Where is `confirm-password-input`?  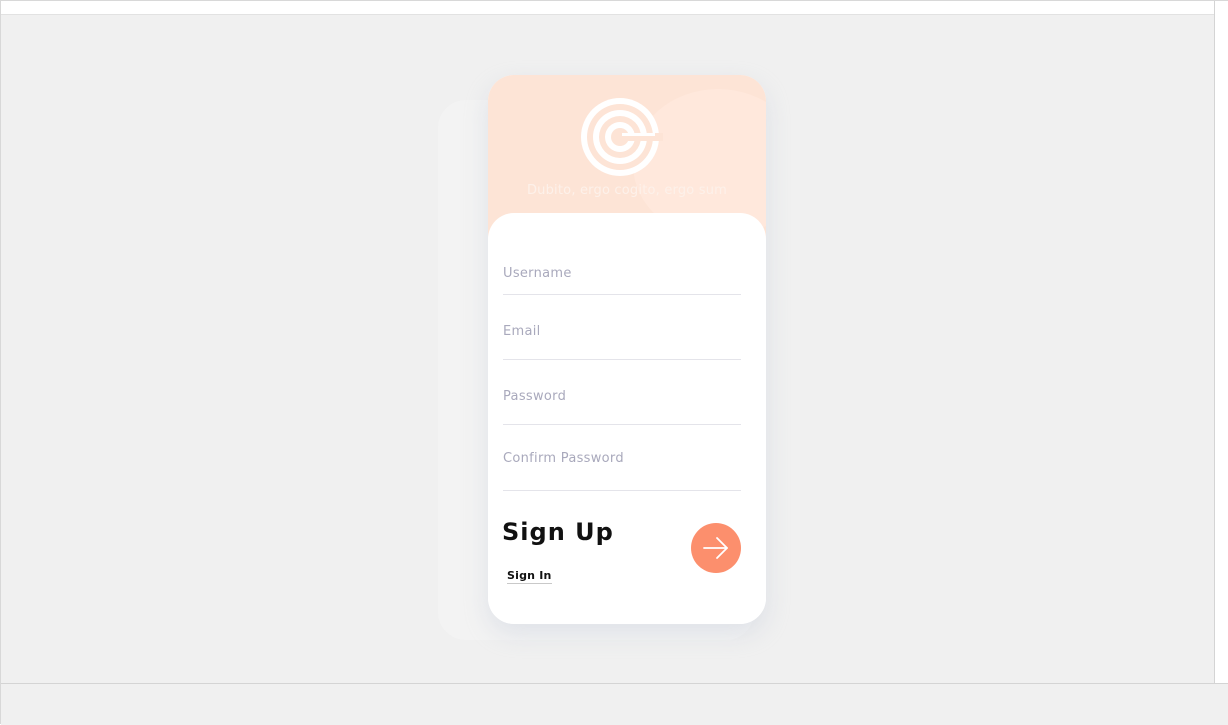
confirm-password-input is located at coordinates (622, 458).